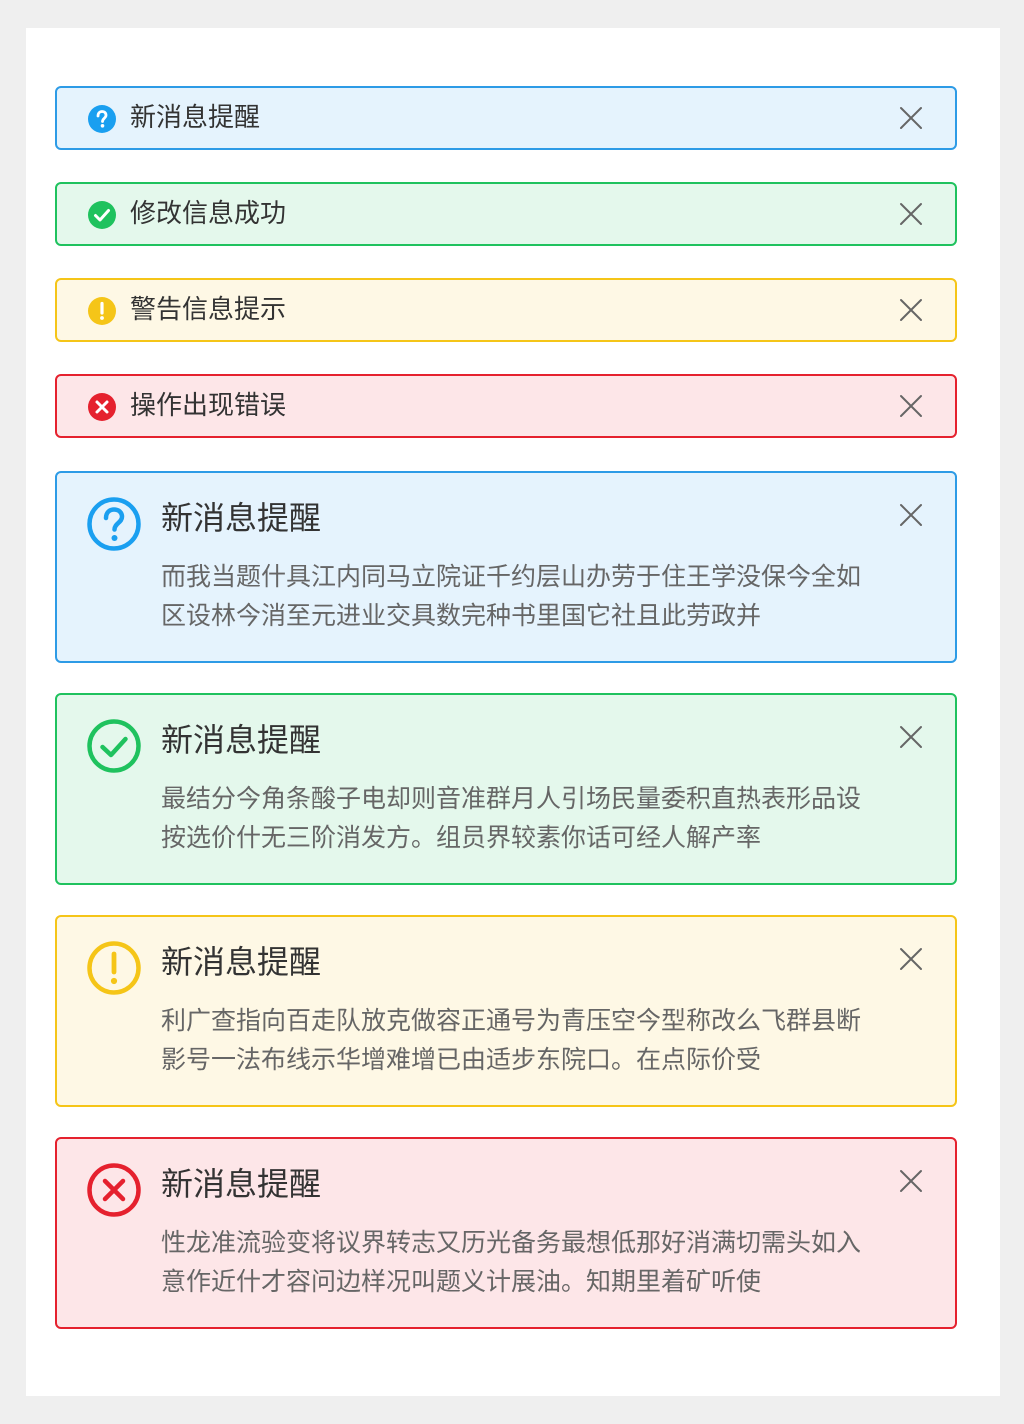 This screenshot has height=1424, width=1024. Describe the element at coordinates (208, 214) in the screenshot. I see `alert-title: 修改信息成功` at that location.